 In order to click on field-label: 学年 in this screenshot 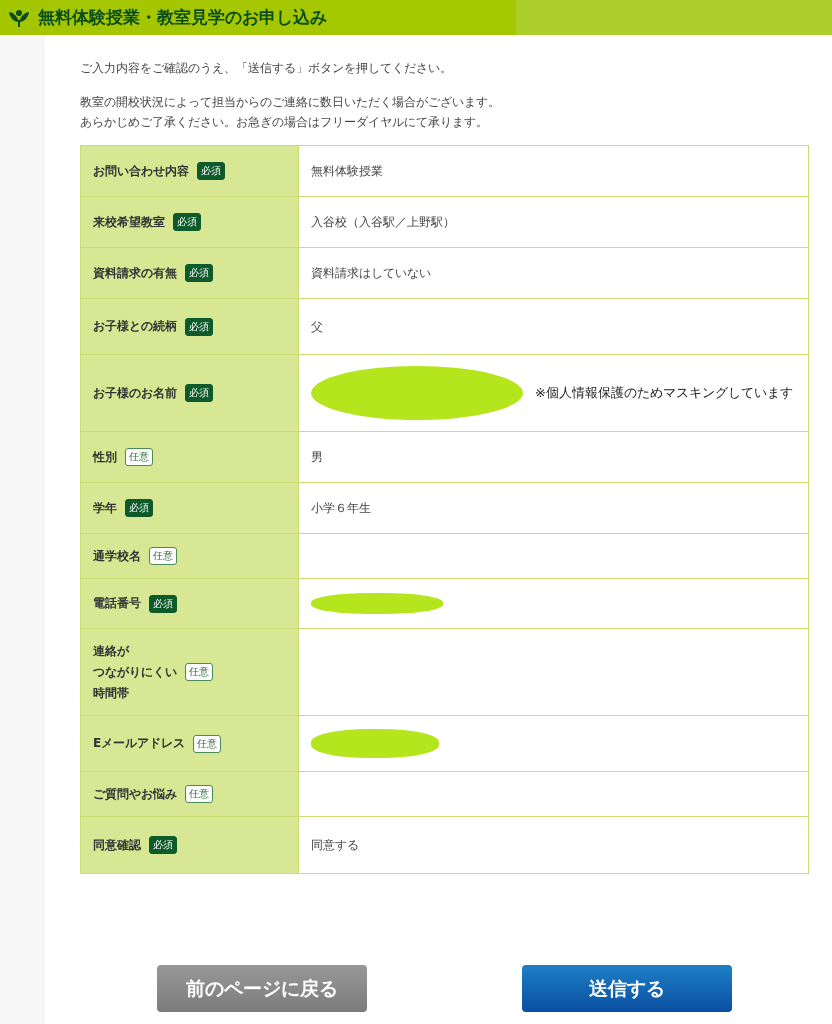, I will do `click(105, 508)`.